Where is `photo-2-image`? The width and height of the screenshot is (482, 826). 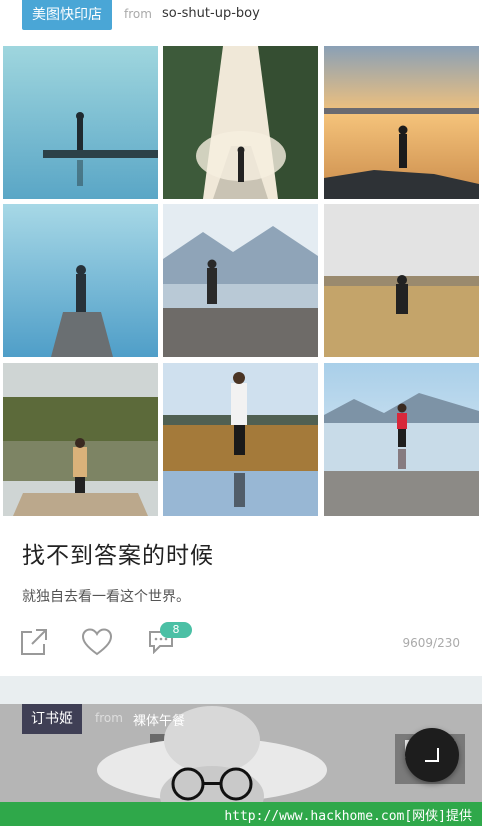
photo-2-image is located at coordinates (240, 122).